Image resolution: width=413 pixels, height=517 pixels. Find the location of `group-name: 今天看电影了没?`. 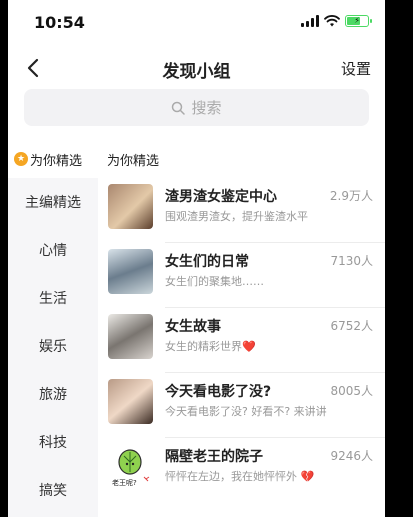

group-name: 今天看电影了没? is located at coordinates (218, 392).